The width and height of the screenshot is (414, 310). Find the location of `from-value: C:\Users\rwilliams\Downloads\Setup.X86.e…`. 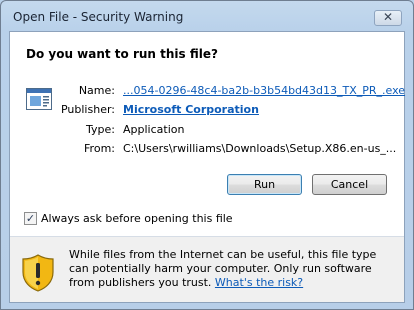

from-value: C:\Users\rwilliams\Downloads\Setup.X86.e… is located at coordinates (260, 148).